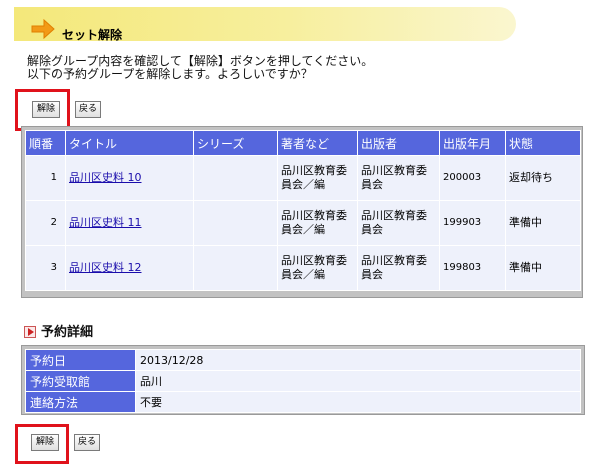  Describe the element at coordinates (45, 223) in the screenshot. I see `row-order: 2` at that location.